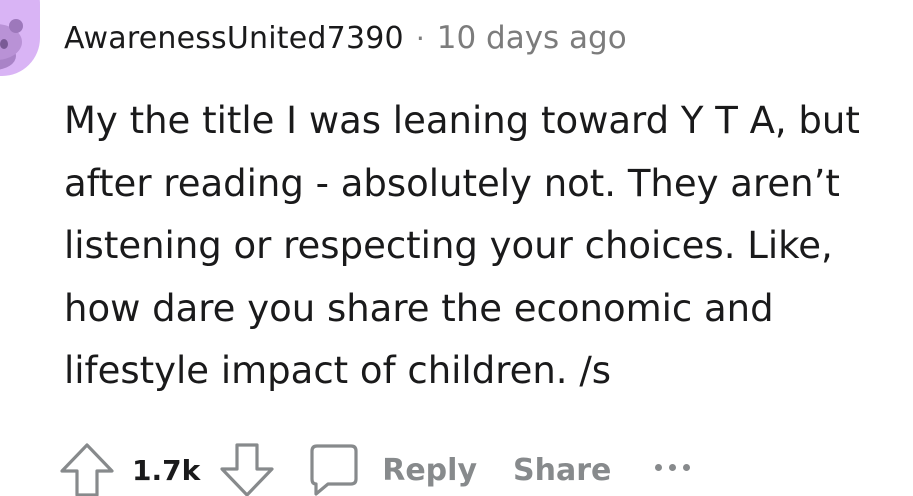 The image size is (913, 496). What do you see at coordinates (562, 470) in the screenshot?
I see `share-button: Share` at bounding box center [562, 470].